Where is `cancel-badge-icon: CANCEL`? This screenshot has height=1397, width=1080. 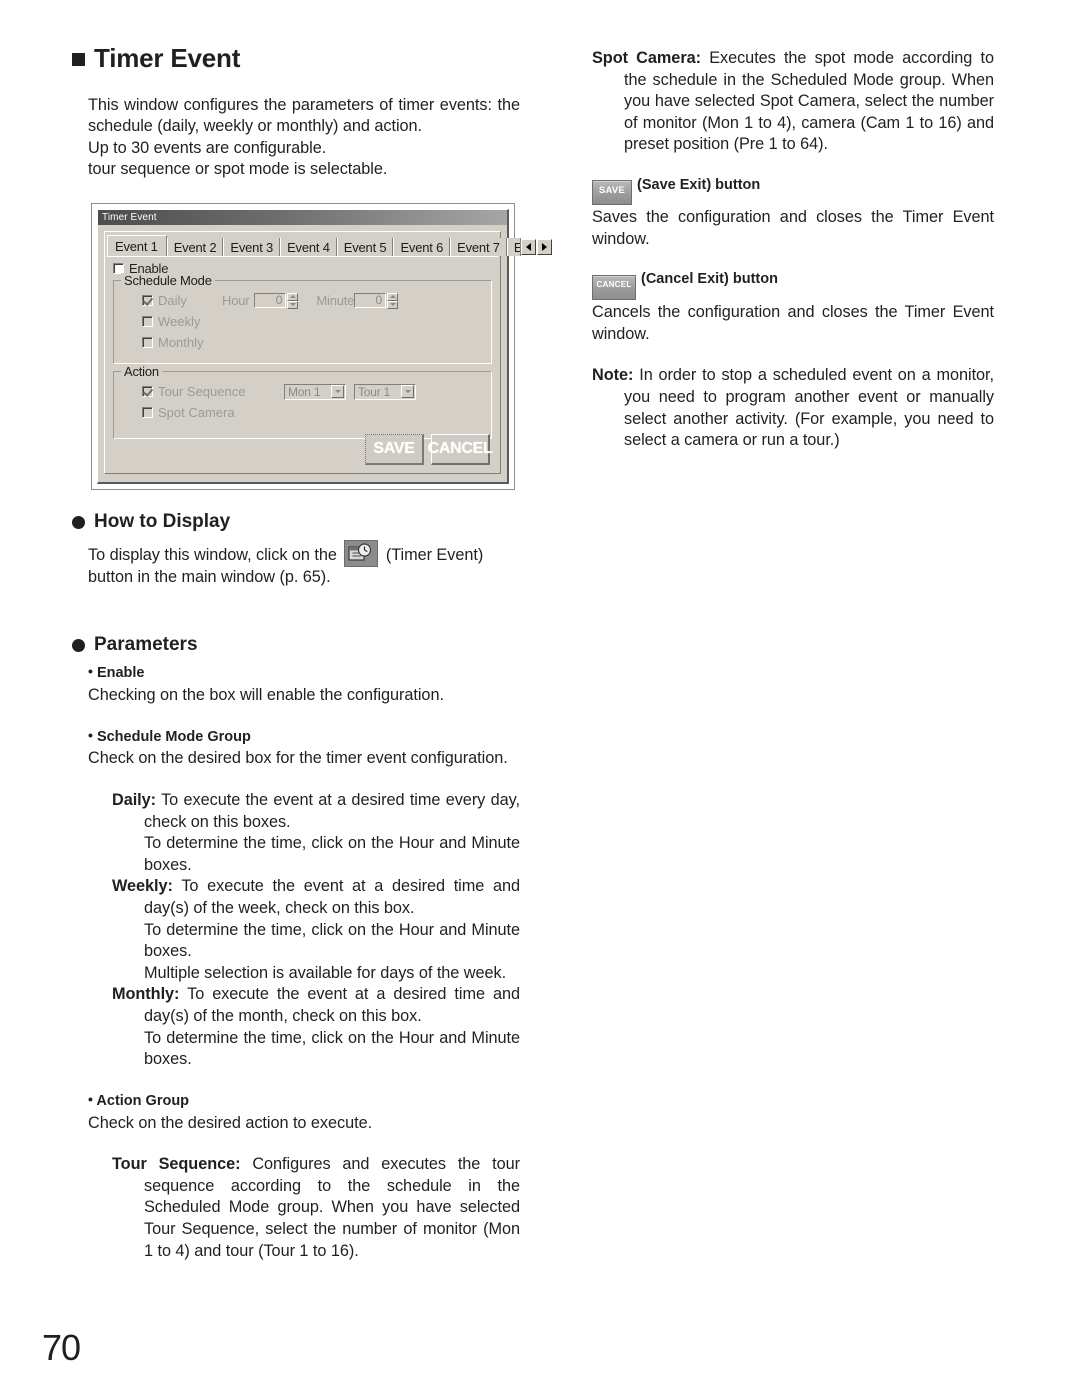 cancel-badge-icon: CANCEL is located at coordinates (614, 288).